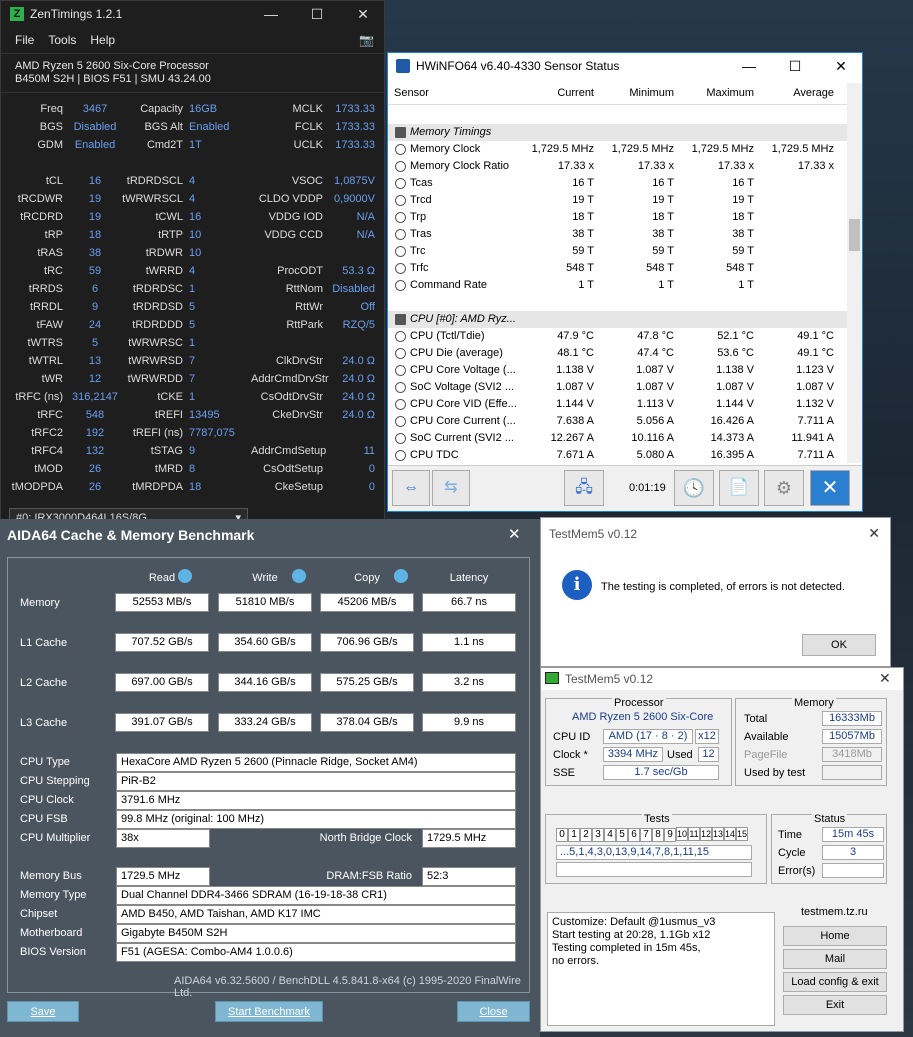 The width and height of the screenshot is (913, 1037). Describe the element at coordinates (451, 488) in the screenshot. I see `collapse-arrows-icon: ⇆` at that location.